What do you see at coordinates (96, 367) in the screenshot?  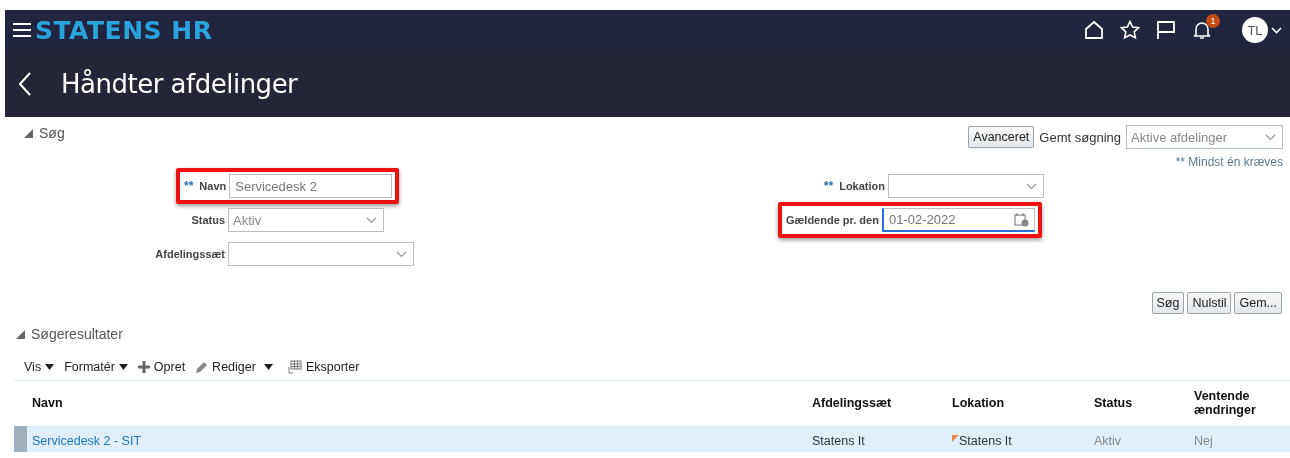 I see `menu-button: Formatér` at bounding box center [96, 367].